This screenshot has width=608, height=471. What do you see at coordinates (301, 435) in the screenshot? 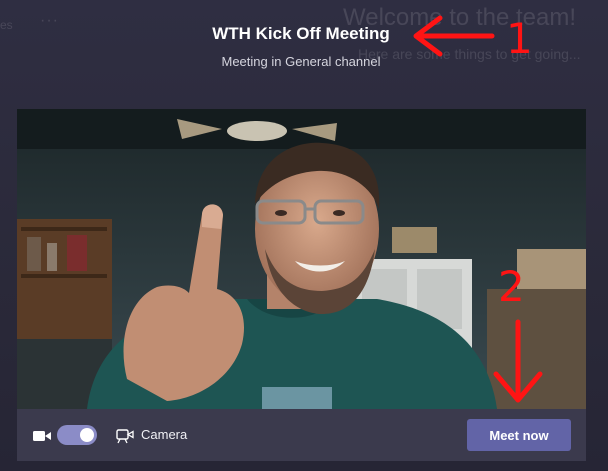
I see `control-bar: Camera Meet now` at bounding box center [301, 435].